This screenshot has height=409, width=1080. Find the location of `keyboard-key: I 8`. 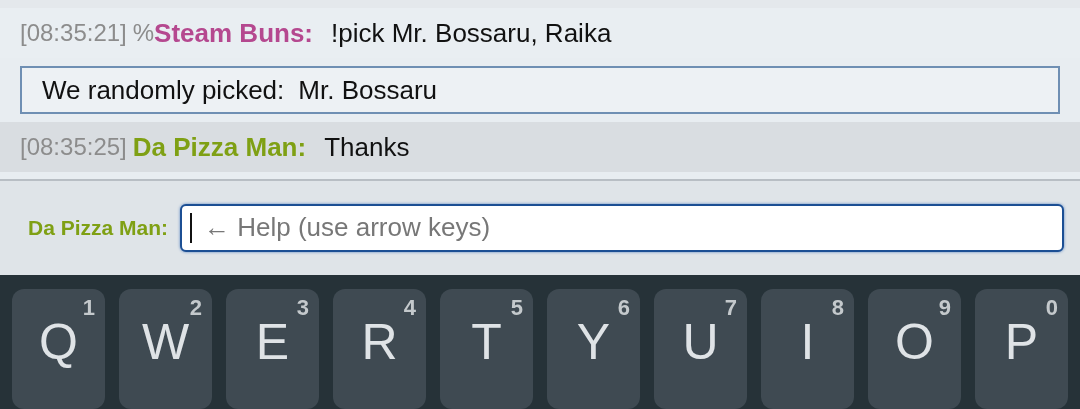

keyboard-key: I 8 is located at coordinates (807, 349).